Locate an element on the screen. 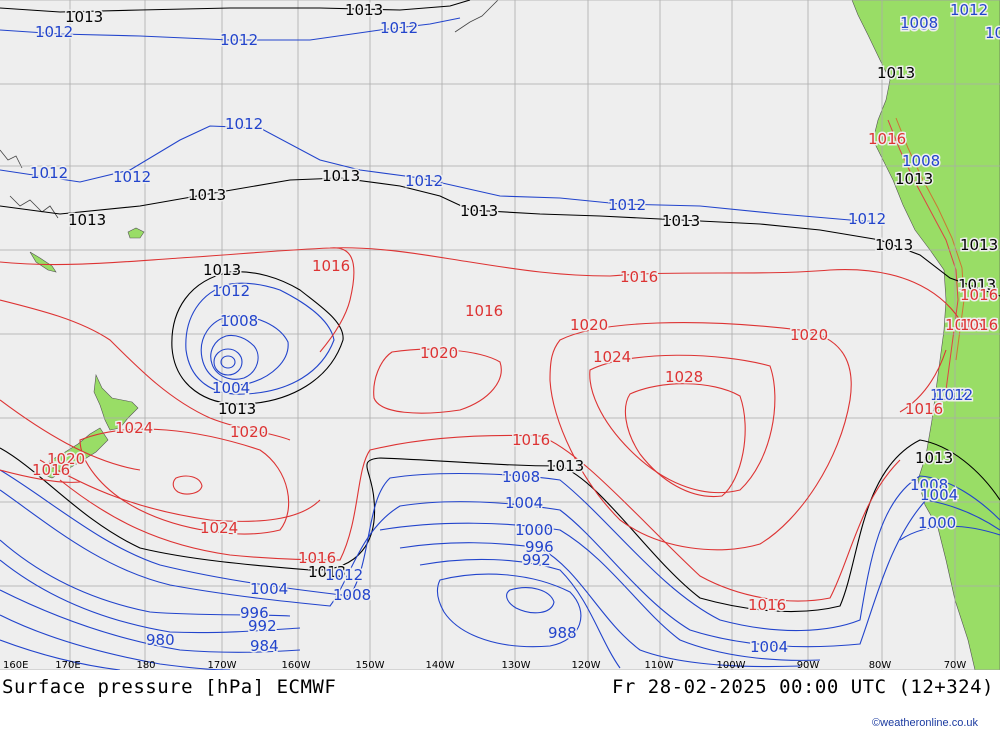  longitude-label: 90W is located at coordinates (808, 665).